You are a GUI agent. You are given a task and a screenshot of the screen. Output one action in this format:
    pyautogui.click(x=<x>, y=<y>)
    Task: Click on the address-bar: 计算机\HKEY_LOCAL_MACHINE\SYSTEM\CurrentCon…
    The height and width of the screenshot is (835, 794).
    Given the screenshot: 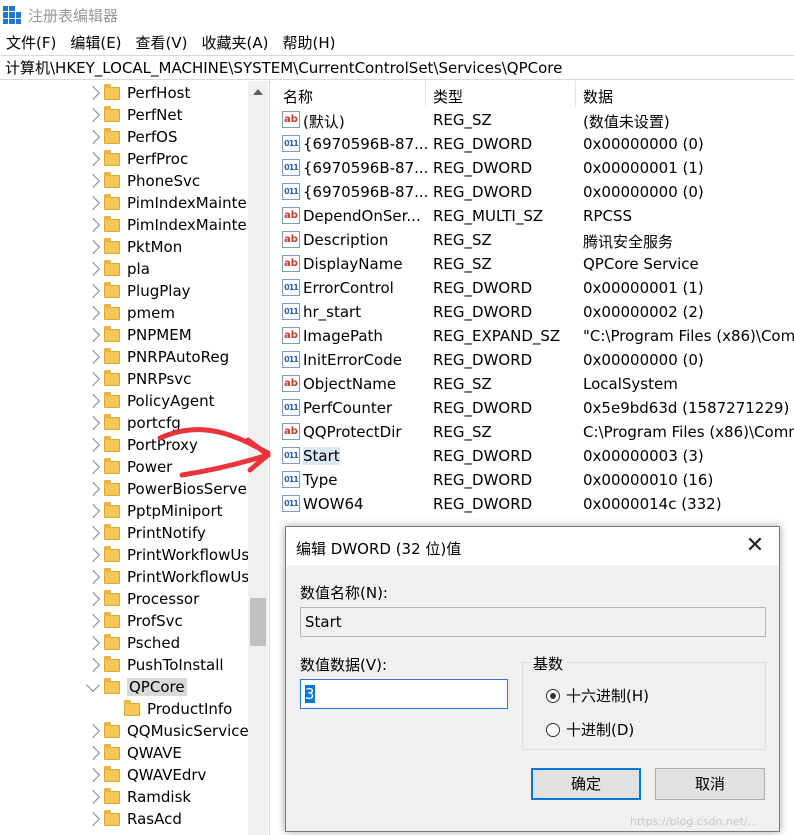 What is the action you would take?
    pyautogui.click(x=397, y=67)
    